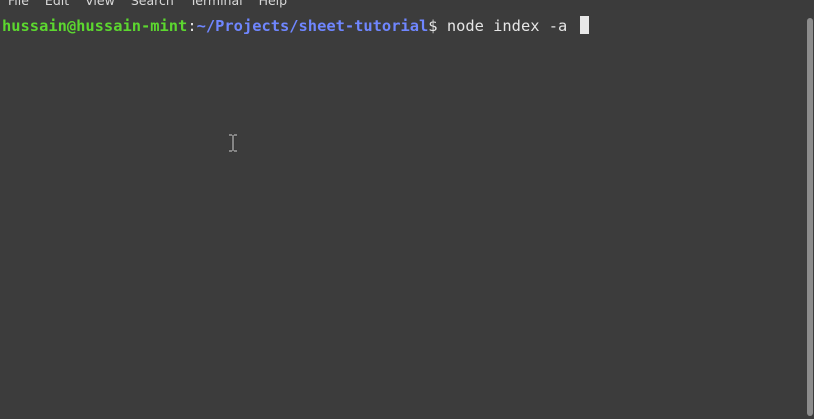 The image size is (814, 419). Describe the element at coordinates (216, 5) in the screenshot. I see `menu-terminal: Terminal` at that location.